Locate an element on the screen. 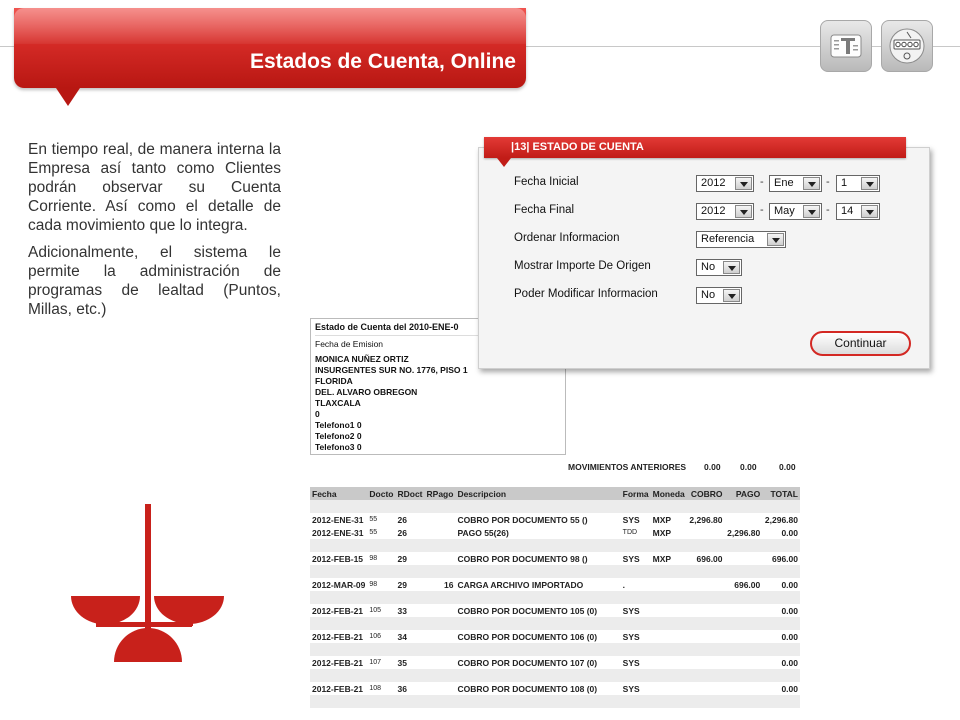 The width and height of the screenshot is (960, 720). col-descripcion: Descripcion is located at coordinates (538, 493).